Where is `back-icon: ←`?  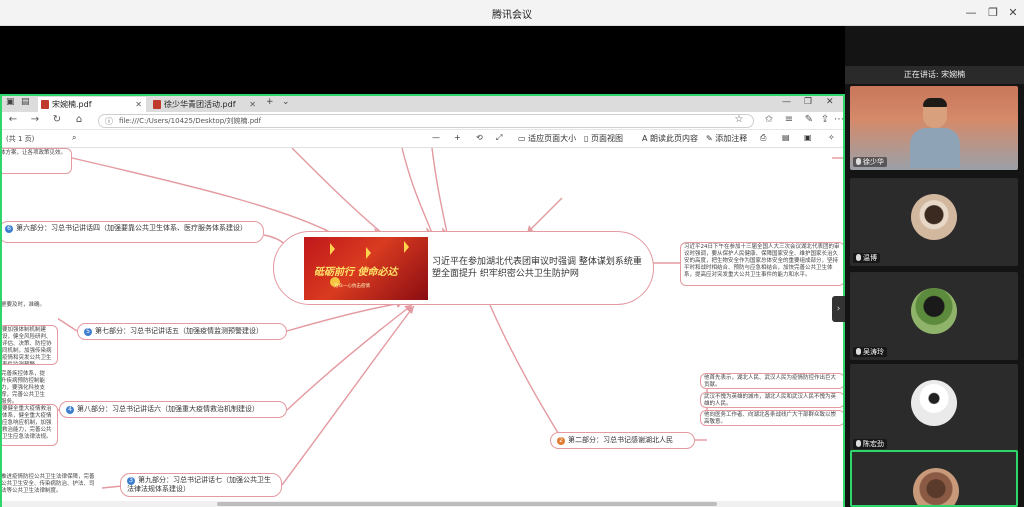
back-icon: ← is located at coordinates (13, 119).